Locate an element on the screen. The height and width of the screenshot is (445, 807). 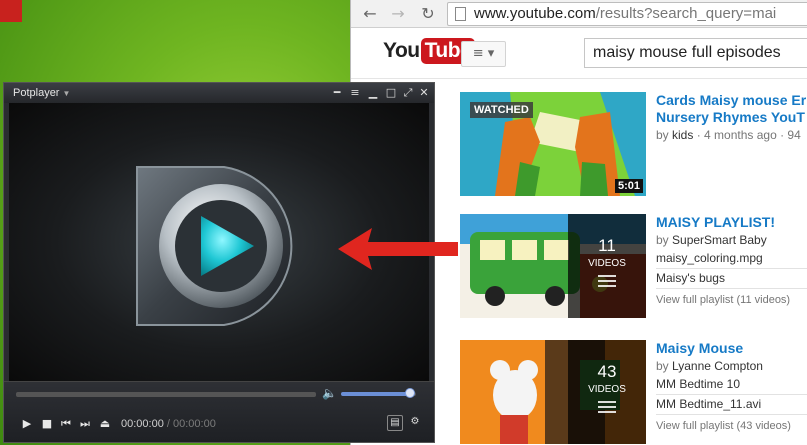
result-title: Cards Maisy mouse Er is located at coordinates (731, 100).